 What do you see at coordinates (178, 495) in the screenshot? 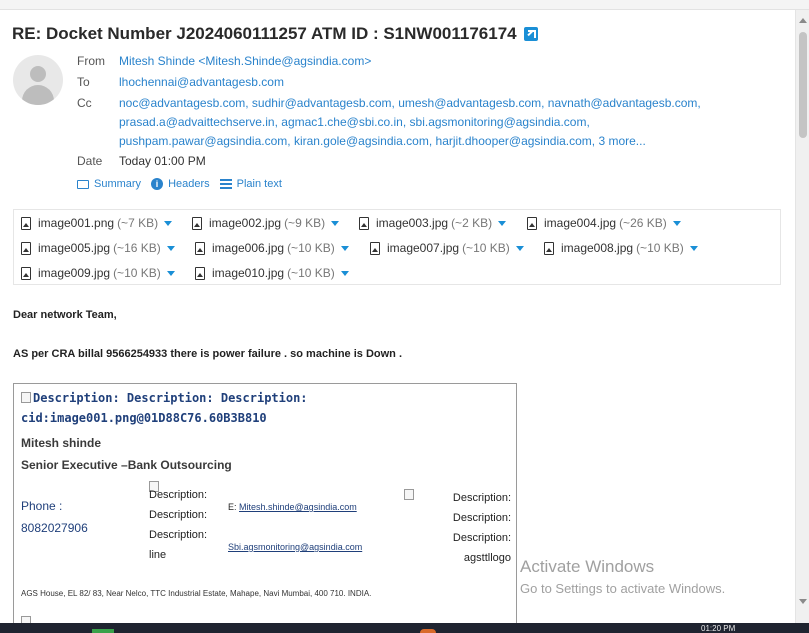
I see `desc-left-1: Description:` at bounding box center [178, 495].